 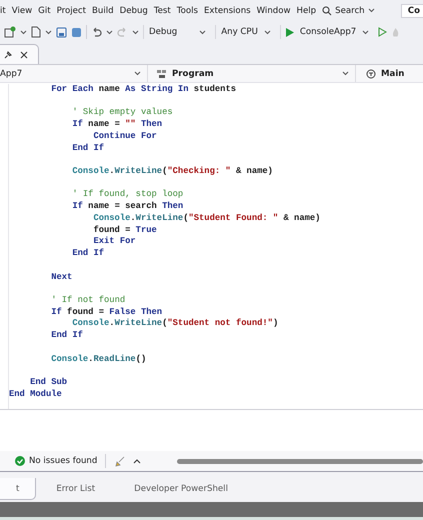 What do you see at coordinates (128, 195) in the screenshot?
I see `code-line: ' If found, stop loop` at bounding box center [128, 195].